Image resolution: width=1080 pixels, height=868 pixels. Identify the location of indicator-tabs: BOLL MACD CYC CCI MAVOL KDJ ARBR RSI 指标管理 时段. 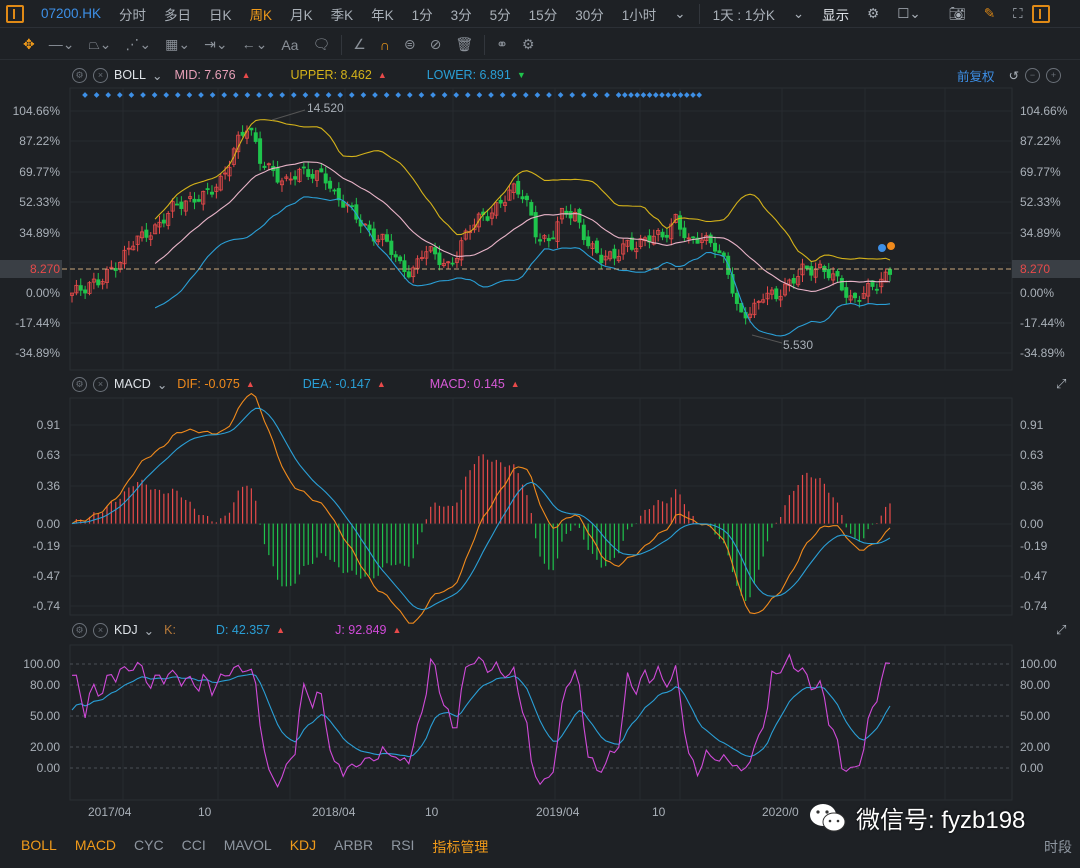
(540, 847).